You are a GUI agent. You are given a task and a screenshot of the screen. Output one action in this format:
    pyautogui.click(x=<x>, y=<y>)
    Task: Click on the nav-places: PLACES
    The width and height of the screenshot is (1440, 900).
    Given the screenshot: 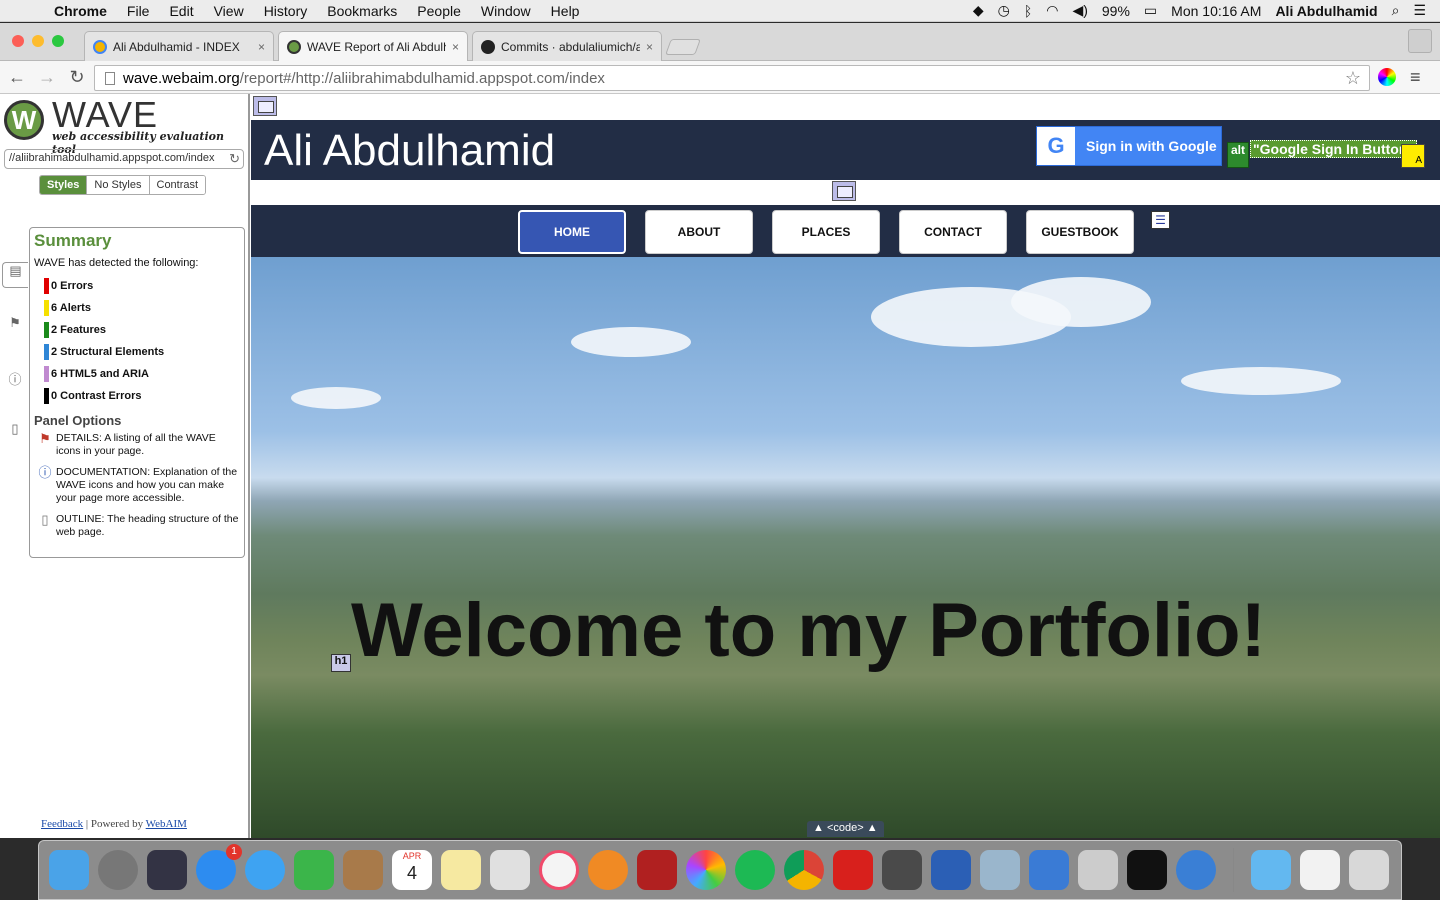 What is the action you would take?
    pyautogui.click(x=826, y=232)
    